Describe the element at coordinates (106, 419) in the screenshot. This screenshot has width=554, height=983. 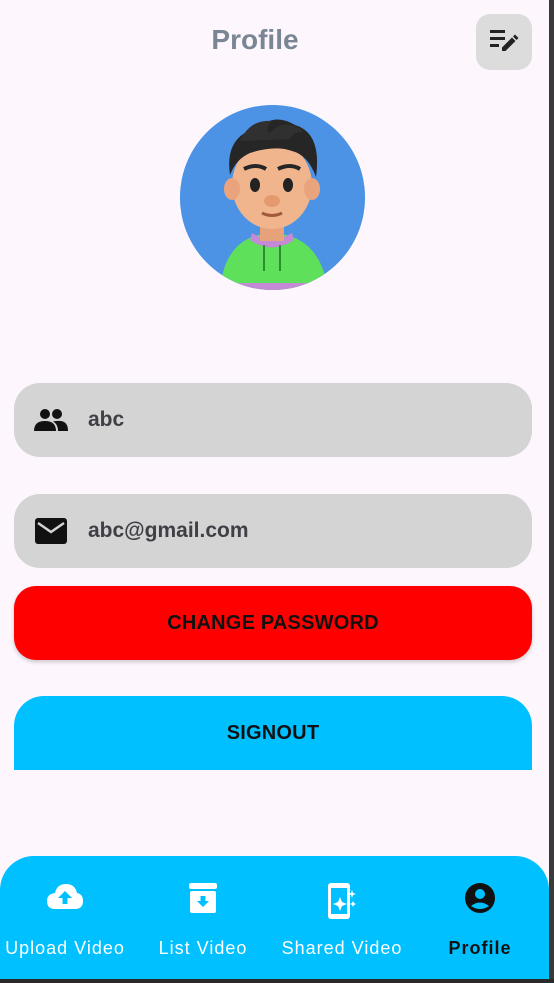
I see `username-value: abc` at that location.